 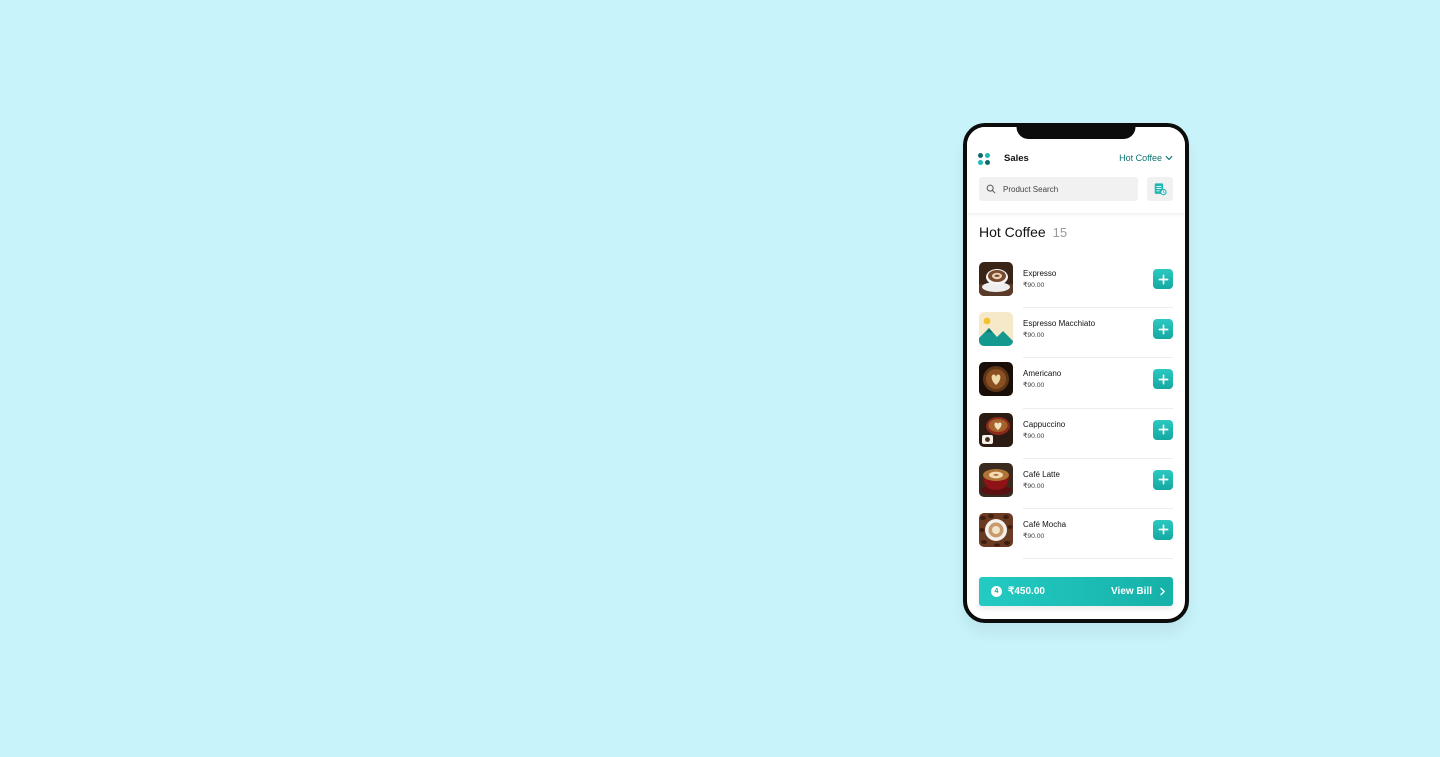 What do you see at coordinates (1040, 273) in the screenshot?
I see `product-name: Expresso` at bounding box center [1040, 273].